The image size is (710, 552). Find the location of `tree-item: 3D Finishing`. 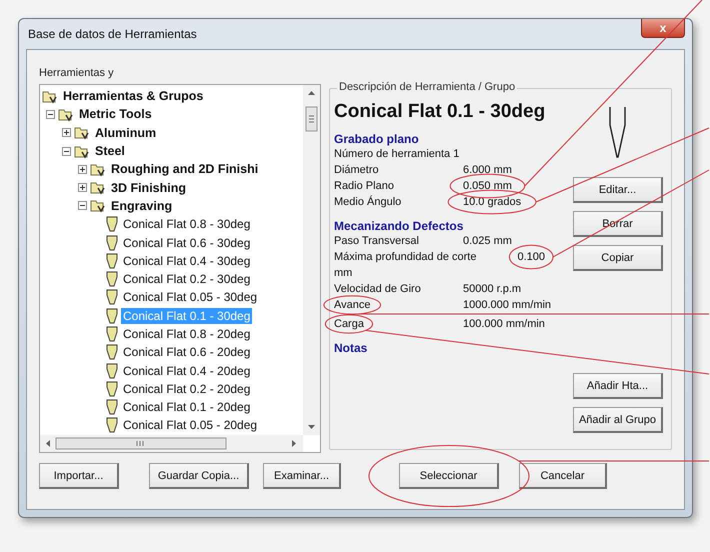

tree-item: 3D Finishing is located at coordinates (148, 188).